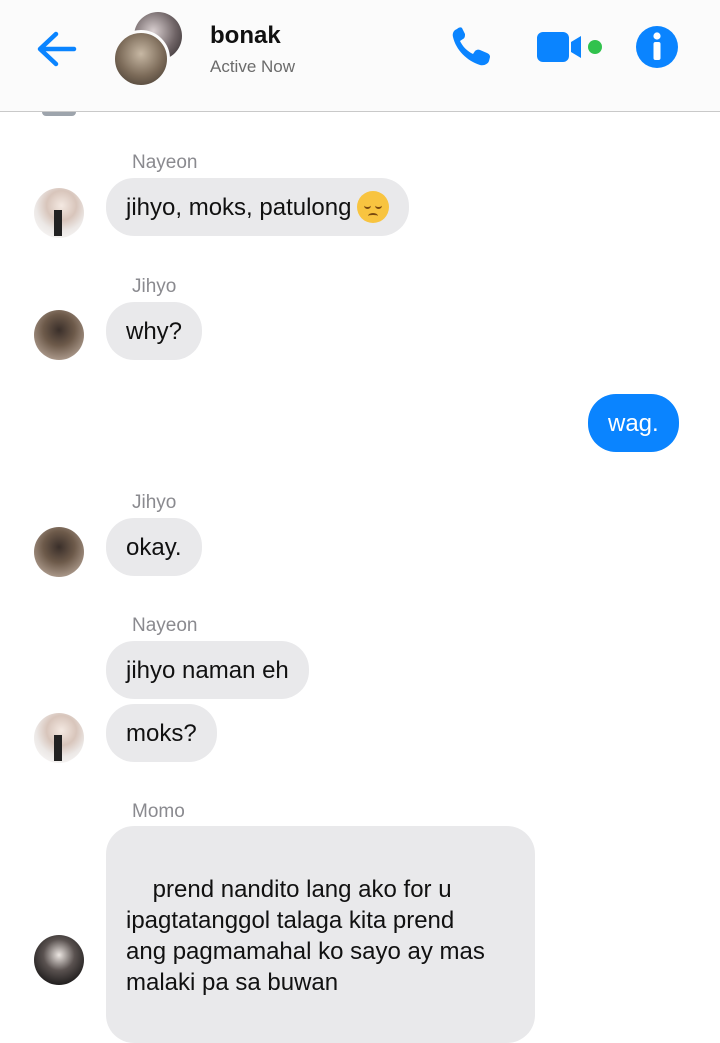 Image resolution: width=720 pixels, height=1043 pixels. I want to click on group-avatar, so click(150, 49).